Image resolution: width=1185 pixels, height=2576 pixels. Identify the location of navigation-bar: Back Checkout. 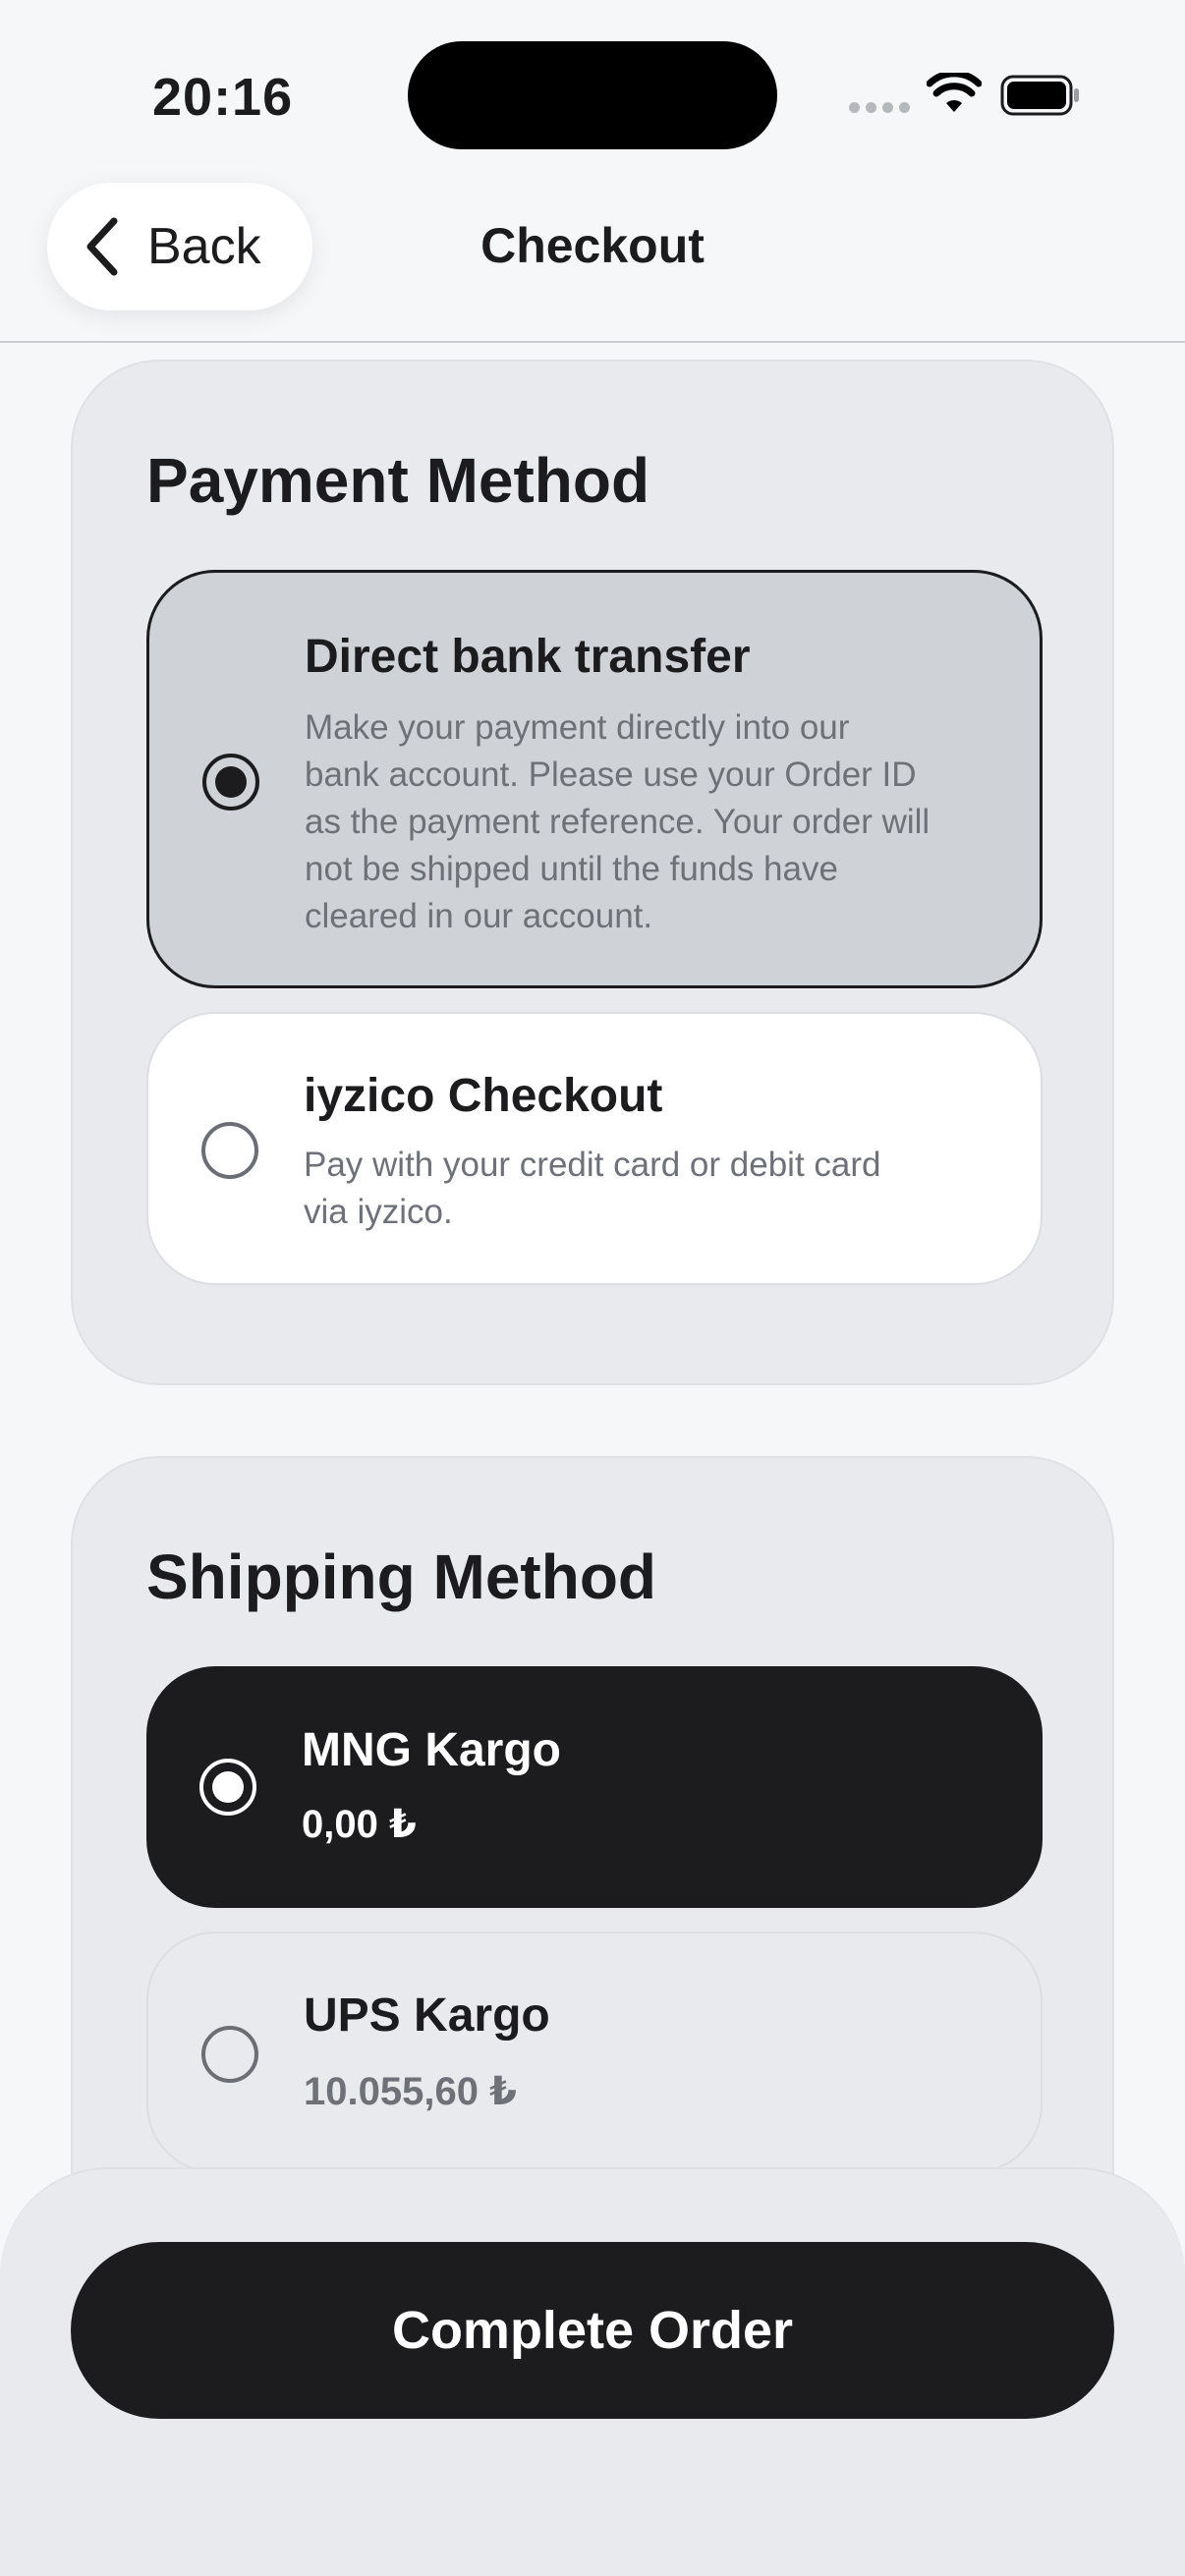
(592, 257).